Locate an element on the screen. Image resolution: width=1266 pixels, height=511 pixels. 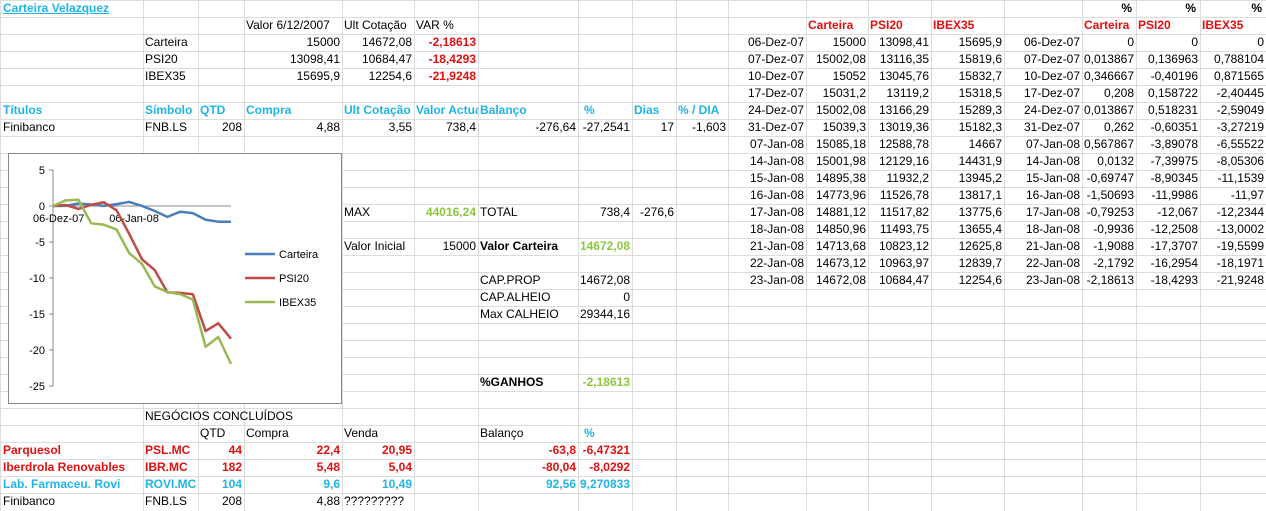
titulos-header: % is located at coordinates (608, 110).